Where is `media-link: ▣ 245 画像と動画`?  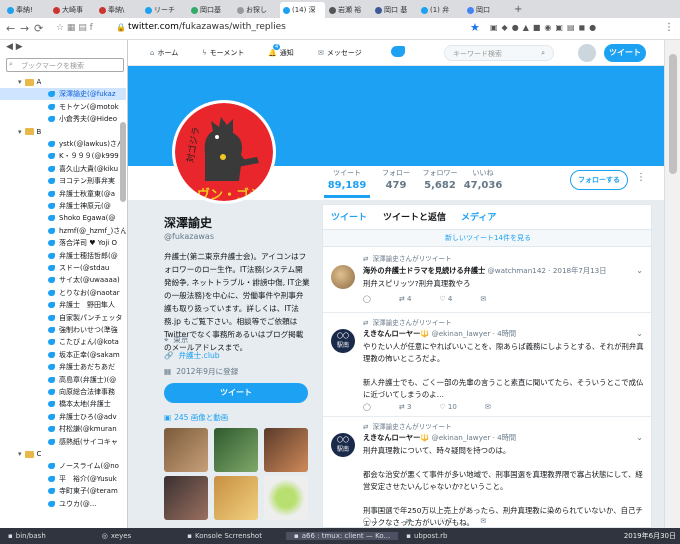 media-link: ▣ 245 画像と動画 is located at coordinates (196, 417).